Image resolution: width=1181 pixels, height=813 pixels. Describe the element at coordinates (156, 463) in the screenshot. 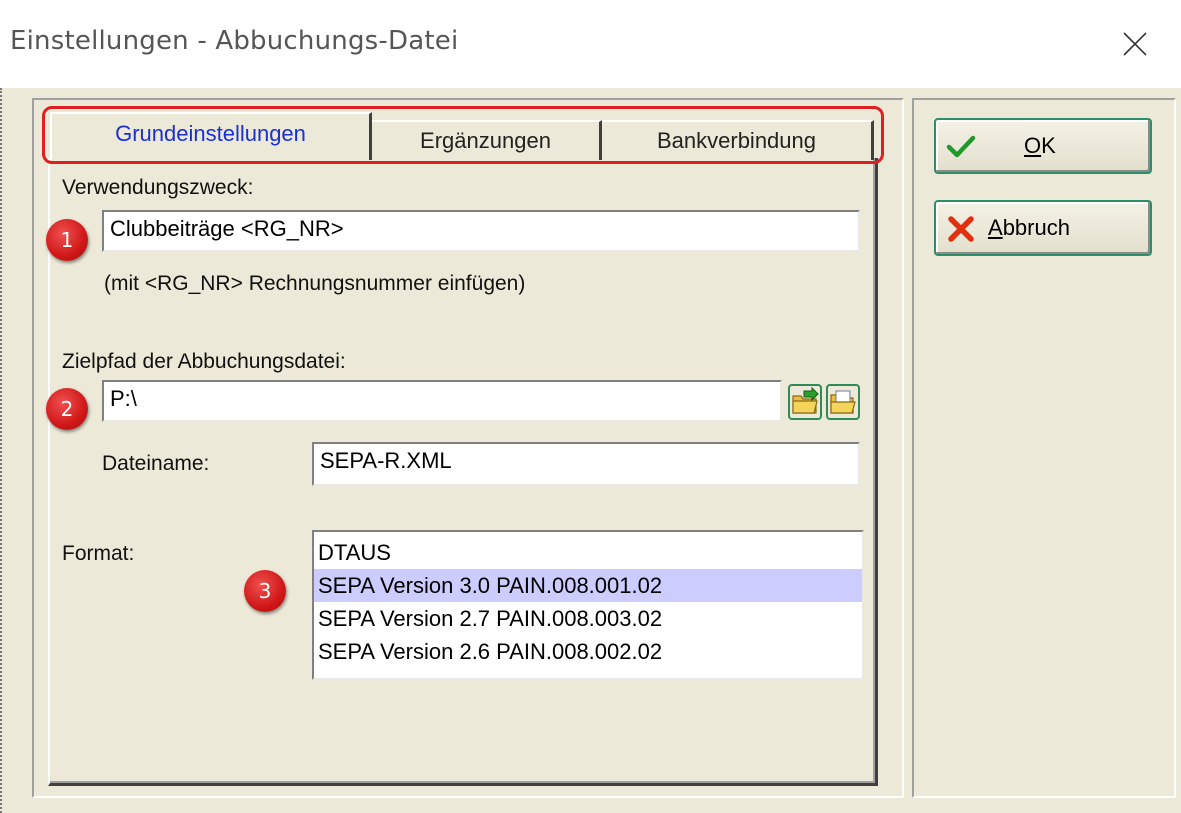

I see `filename-label: Dateiname:` at that location.